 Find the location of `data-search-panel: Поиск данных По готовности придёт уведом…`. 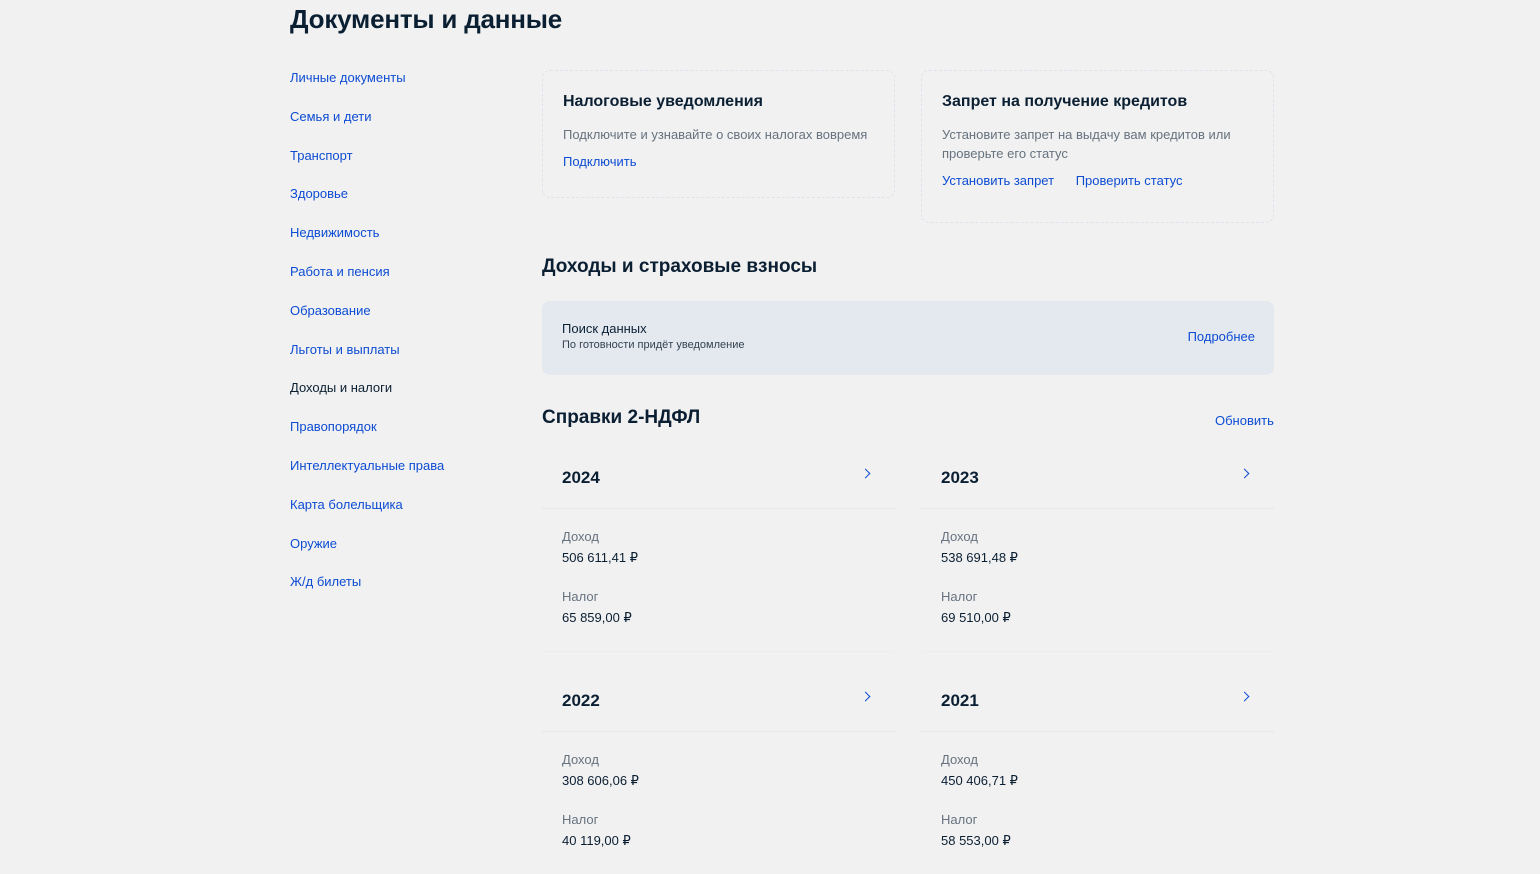

data-search-panel: Поиск данных По готовности придёт уведом… is located at coordinates (908, 338).